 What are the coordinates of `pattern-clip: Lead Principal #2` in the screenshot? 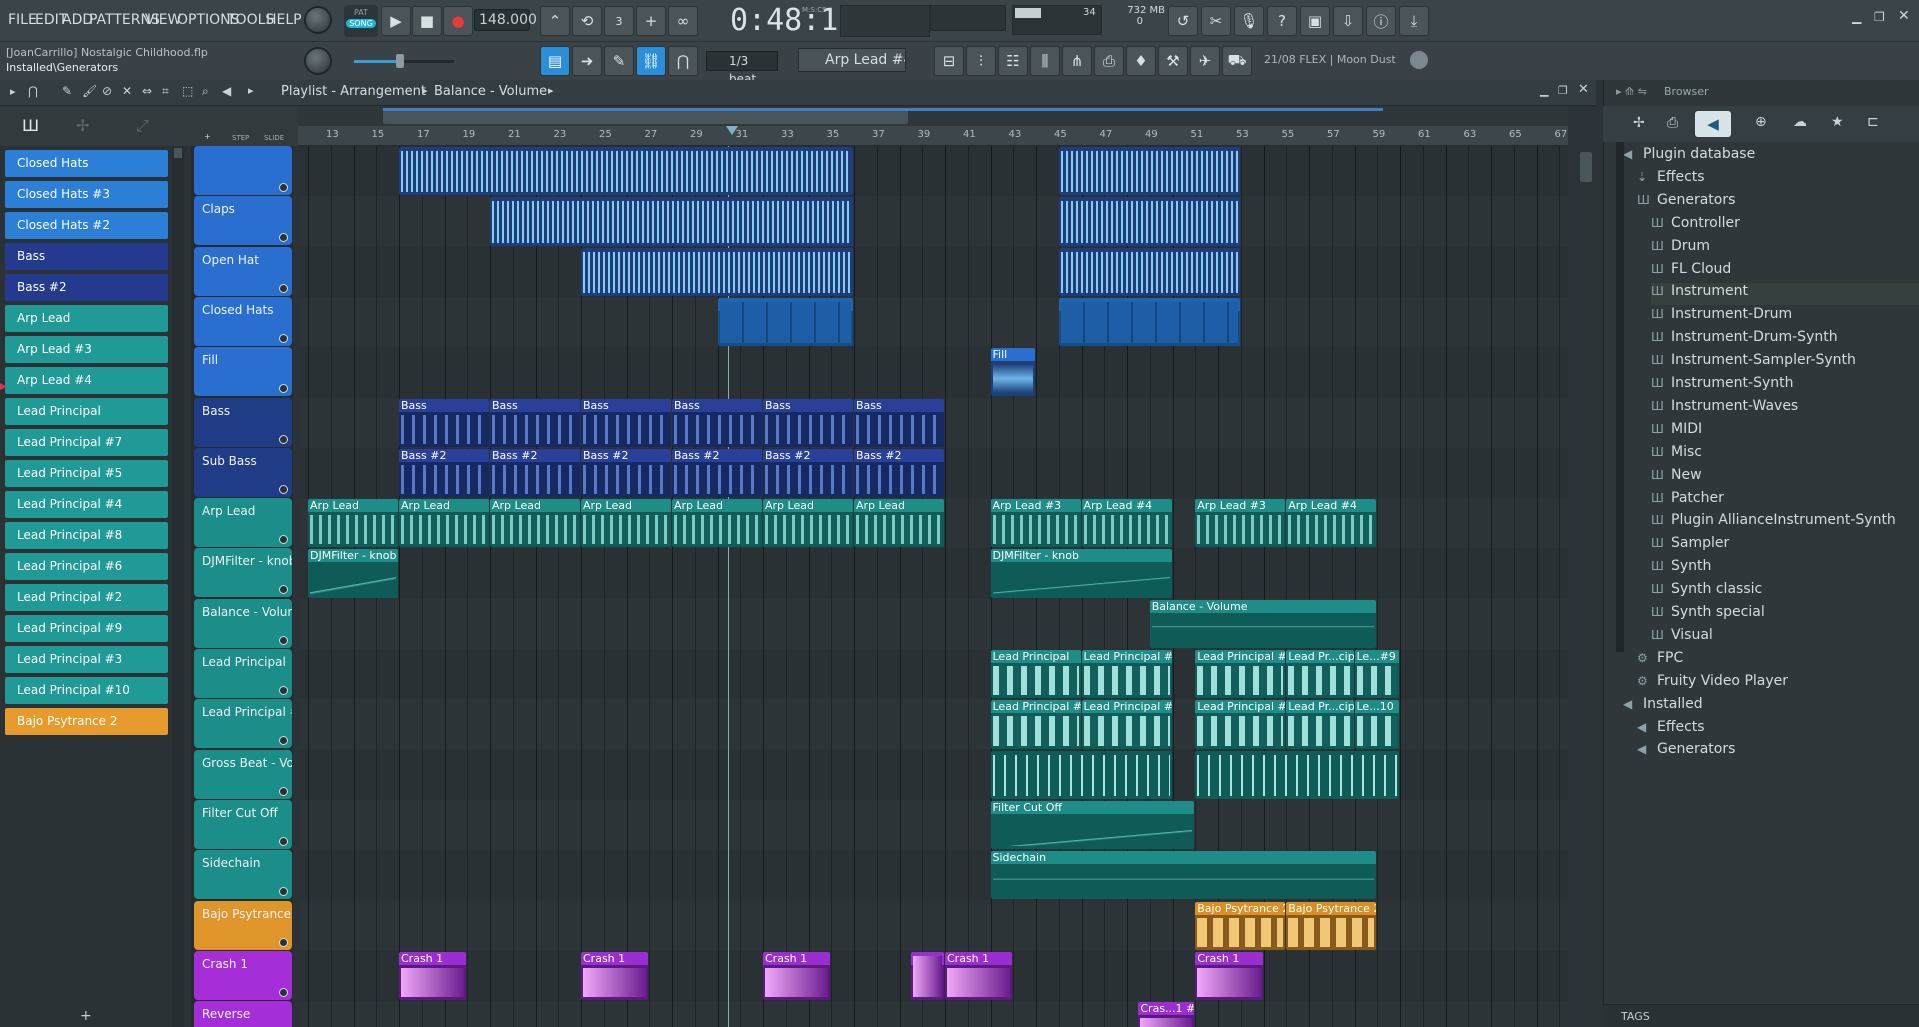 It's located at (1126, 674).